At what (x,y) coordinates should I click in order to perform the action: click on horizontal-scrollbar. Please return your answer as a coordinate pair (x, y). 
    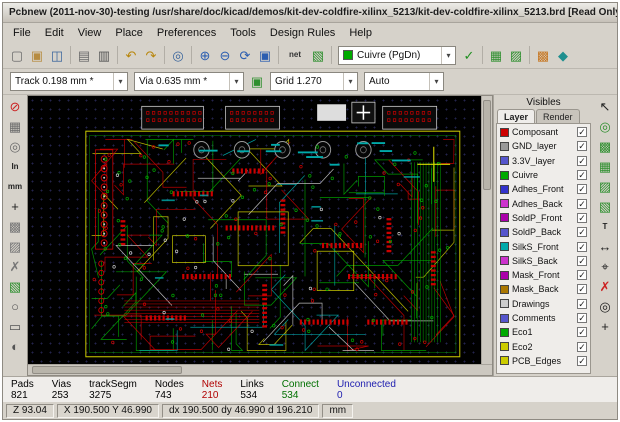
    Looking at the image, I should click on (260, 369).